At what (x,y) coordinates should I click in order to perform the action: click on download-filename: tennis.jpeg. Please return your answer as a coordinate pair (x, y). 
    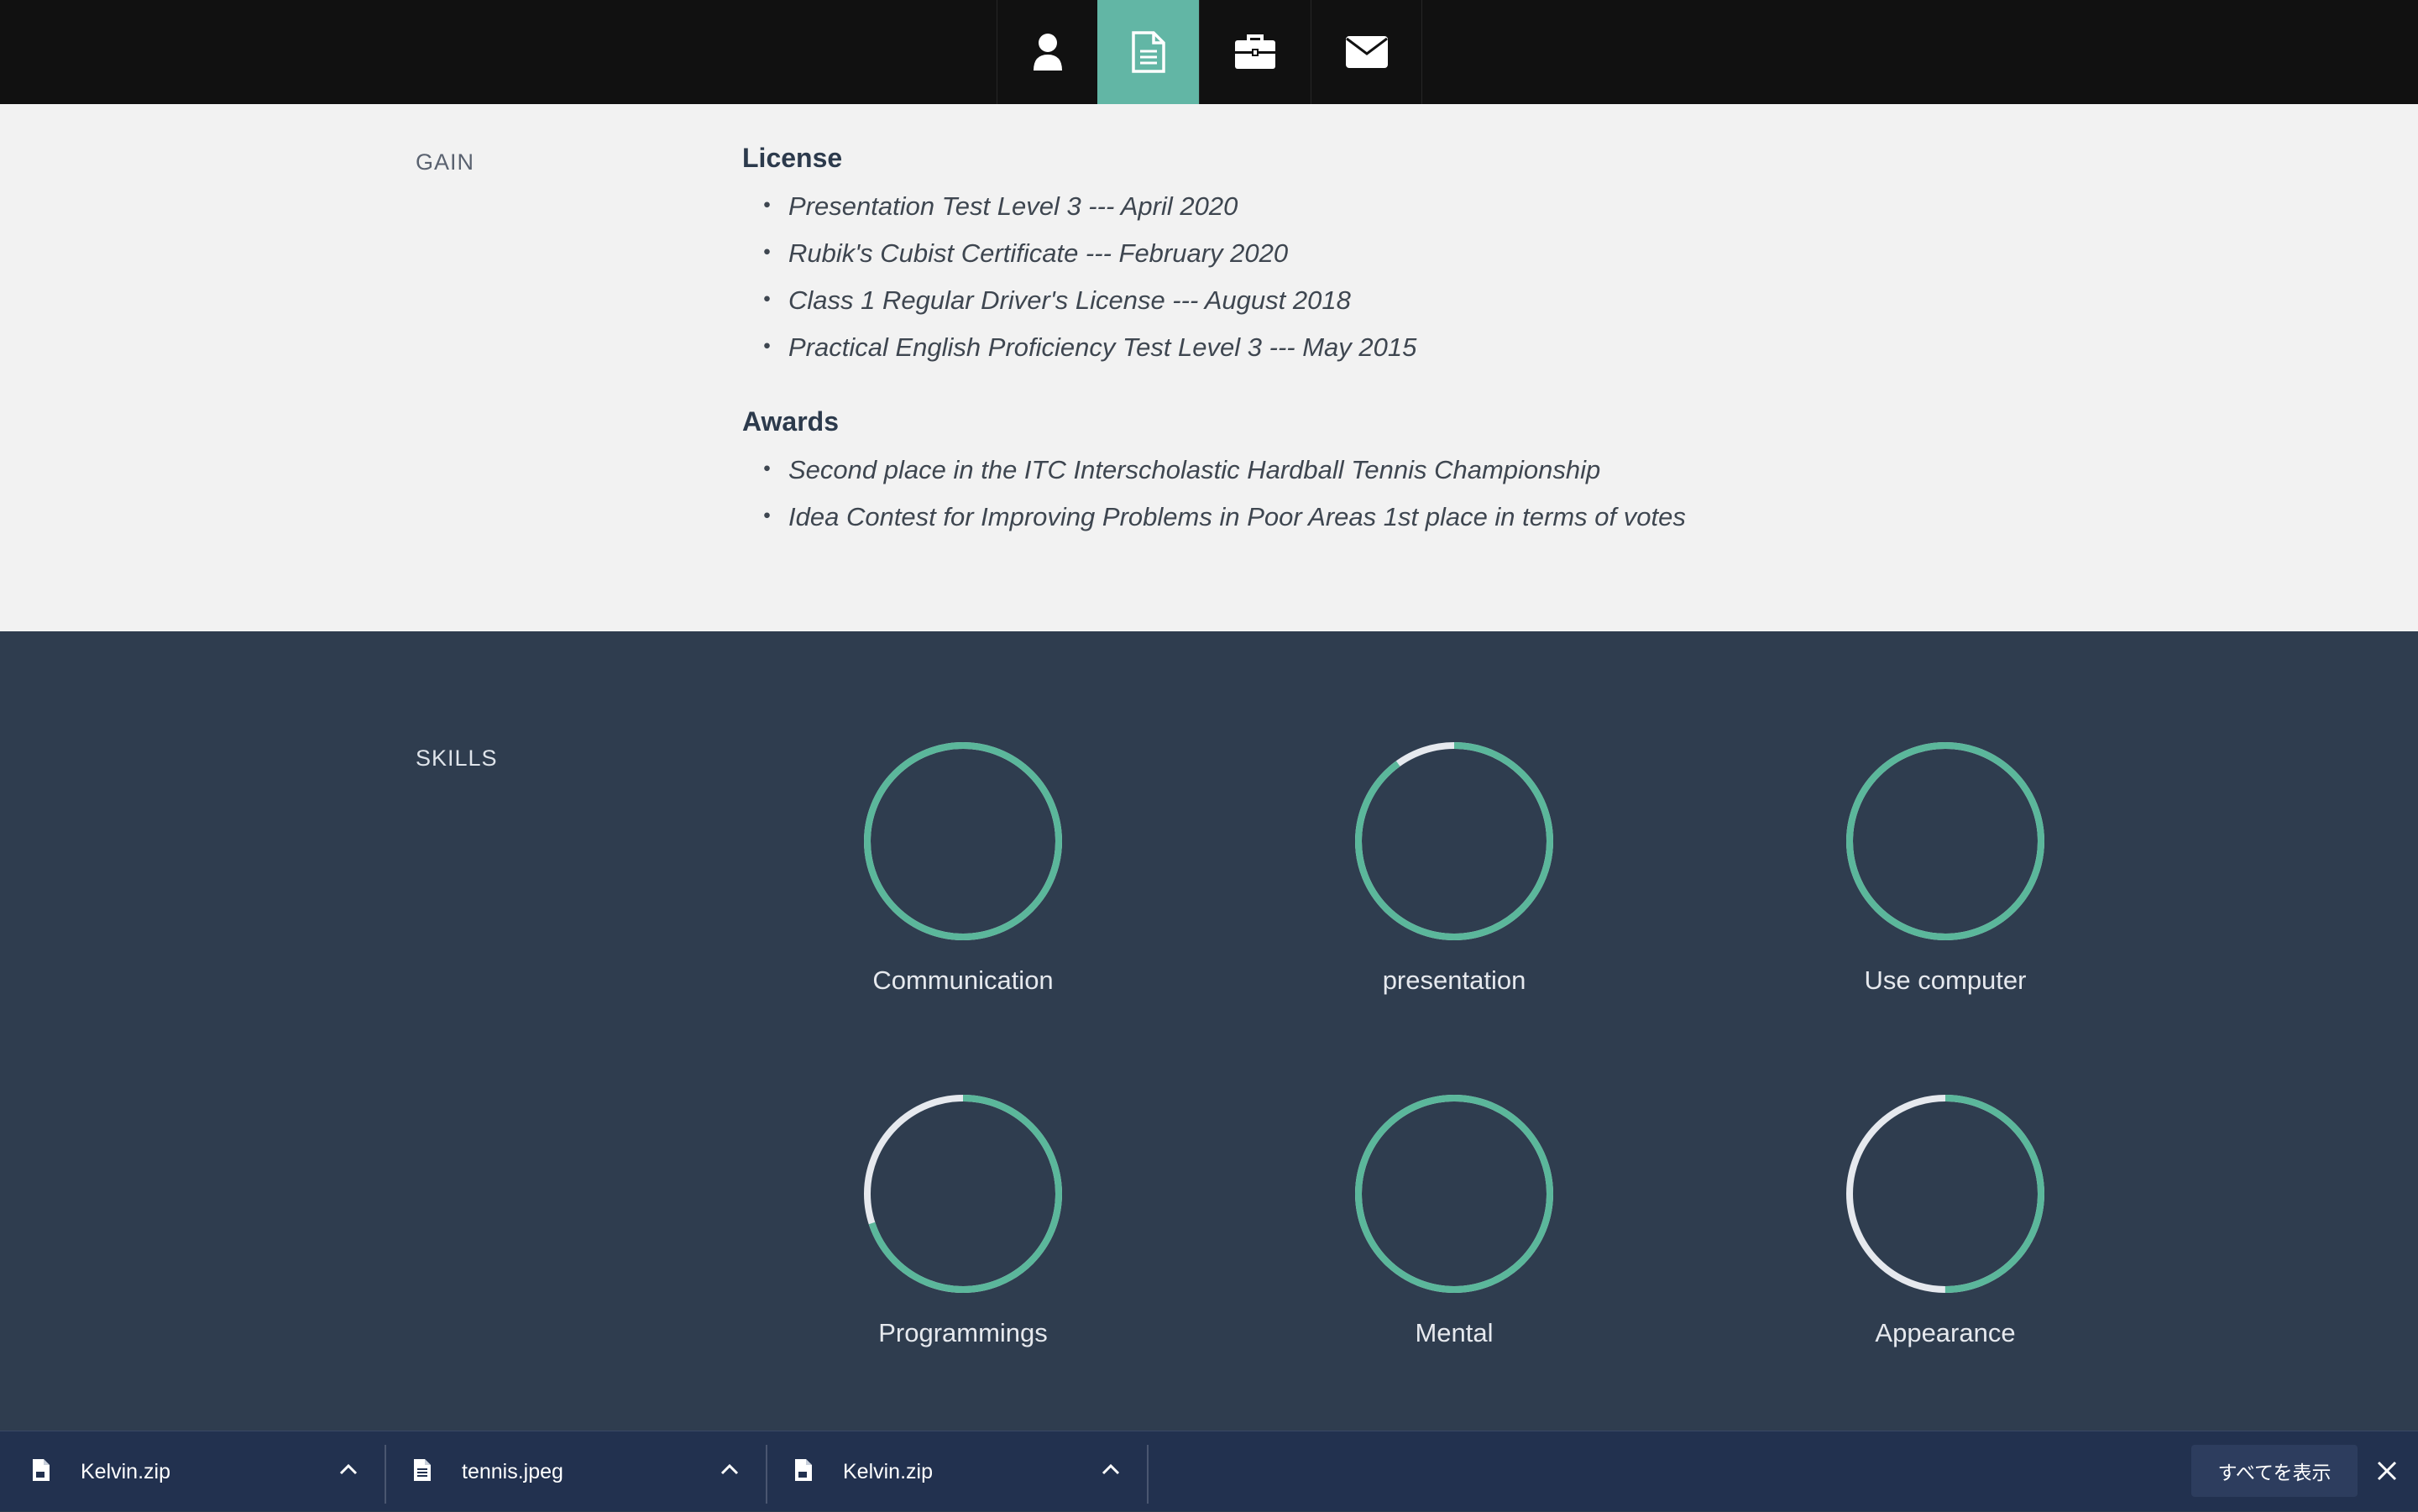
    Looking at the image, I should click on (512, 1471).